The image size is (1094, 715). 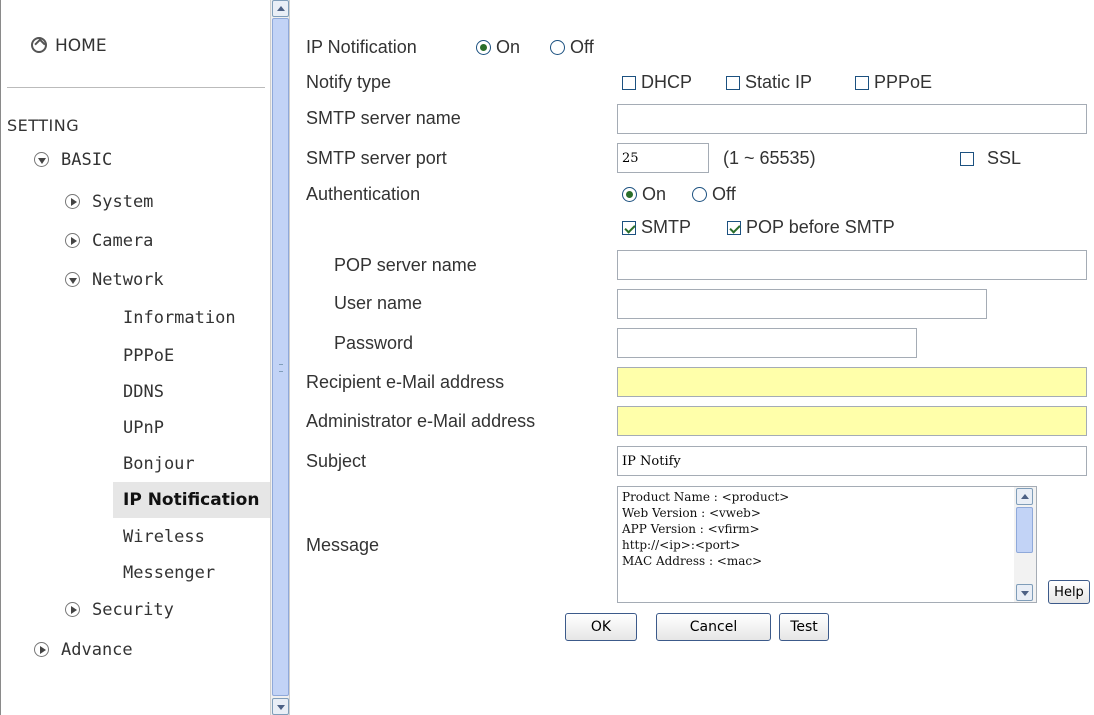 I want to click on ip-notification-off-radio, so click(x=557, y=47).